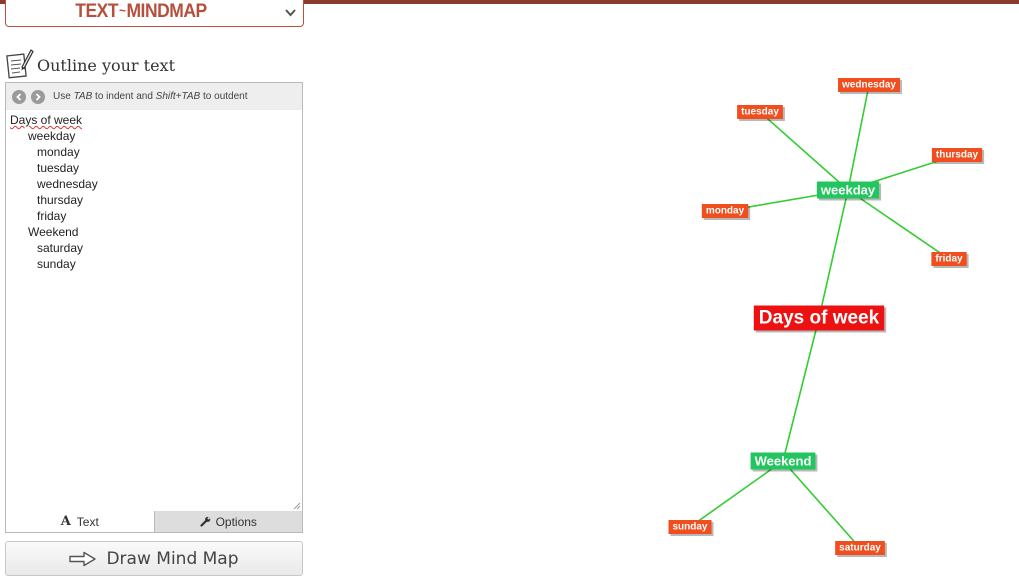  I want to click on mindmap-root-node-label: Days of week, so click(819, 318).